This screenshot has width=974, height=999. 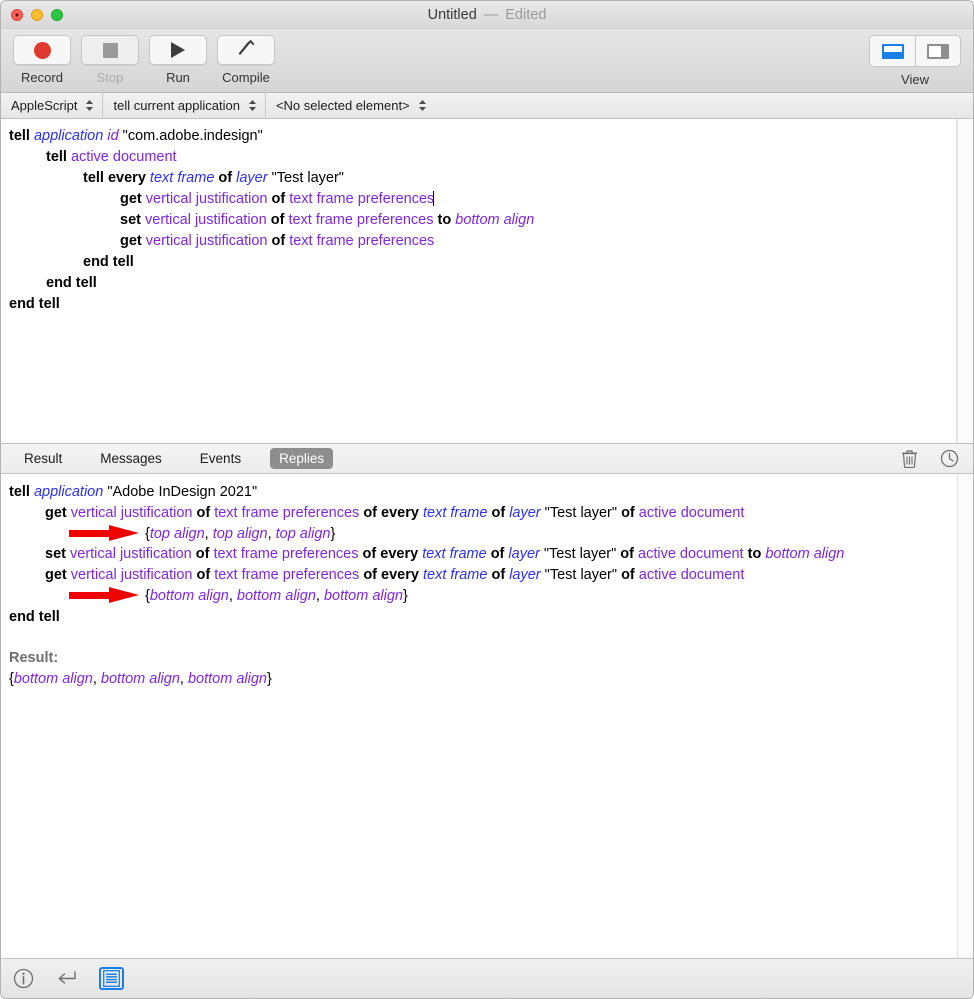 I want to click on code-token: get, so click(x=56, y=512).